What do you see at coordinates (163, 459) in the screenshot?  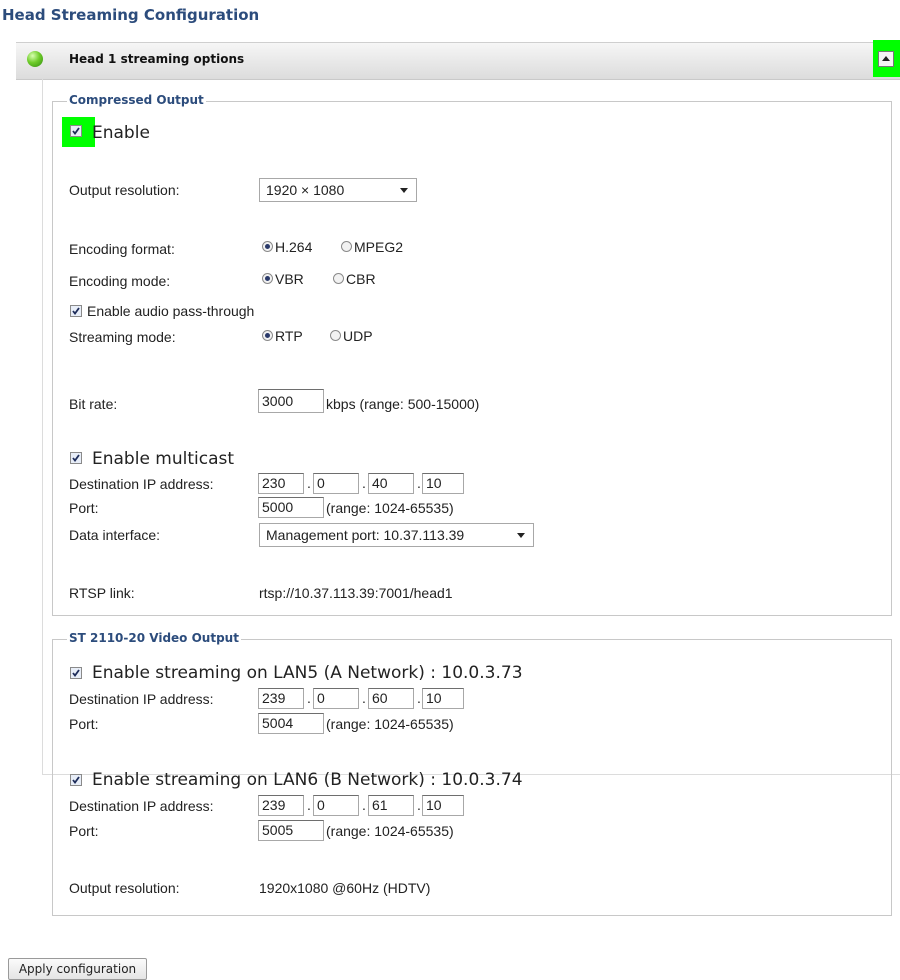 I see `multicast-label: Enable multicast` at bounding box center [163, 459].